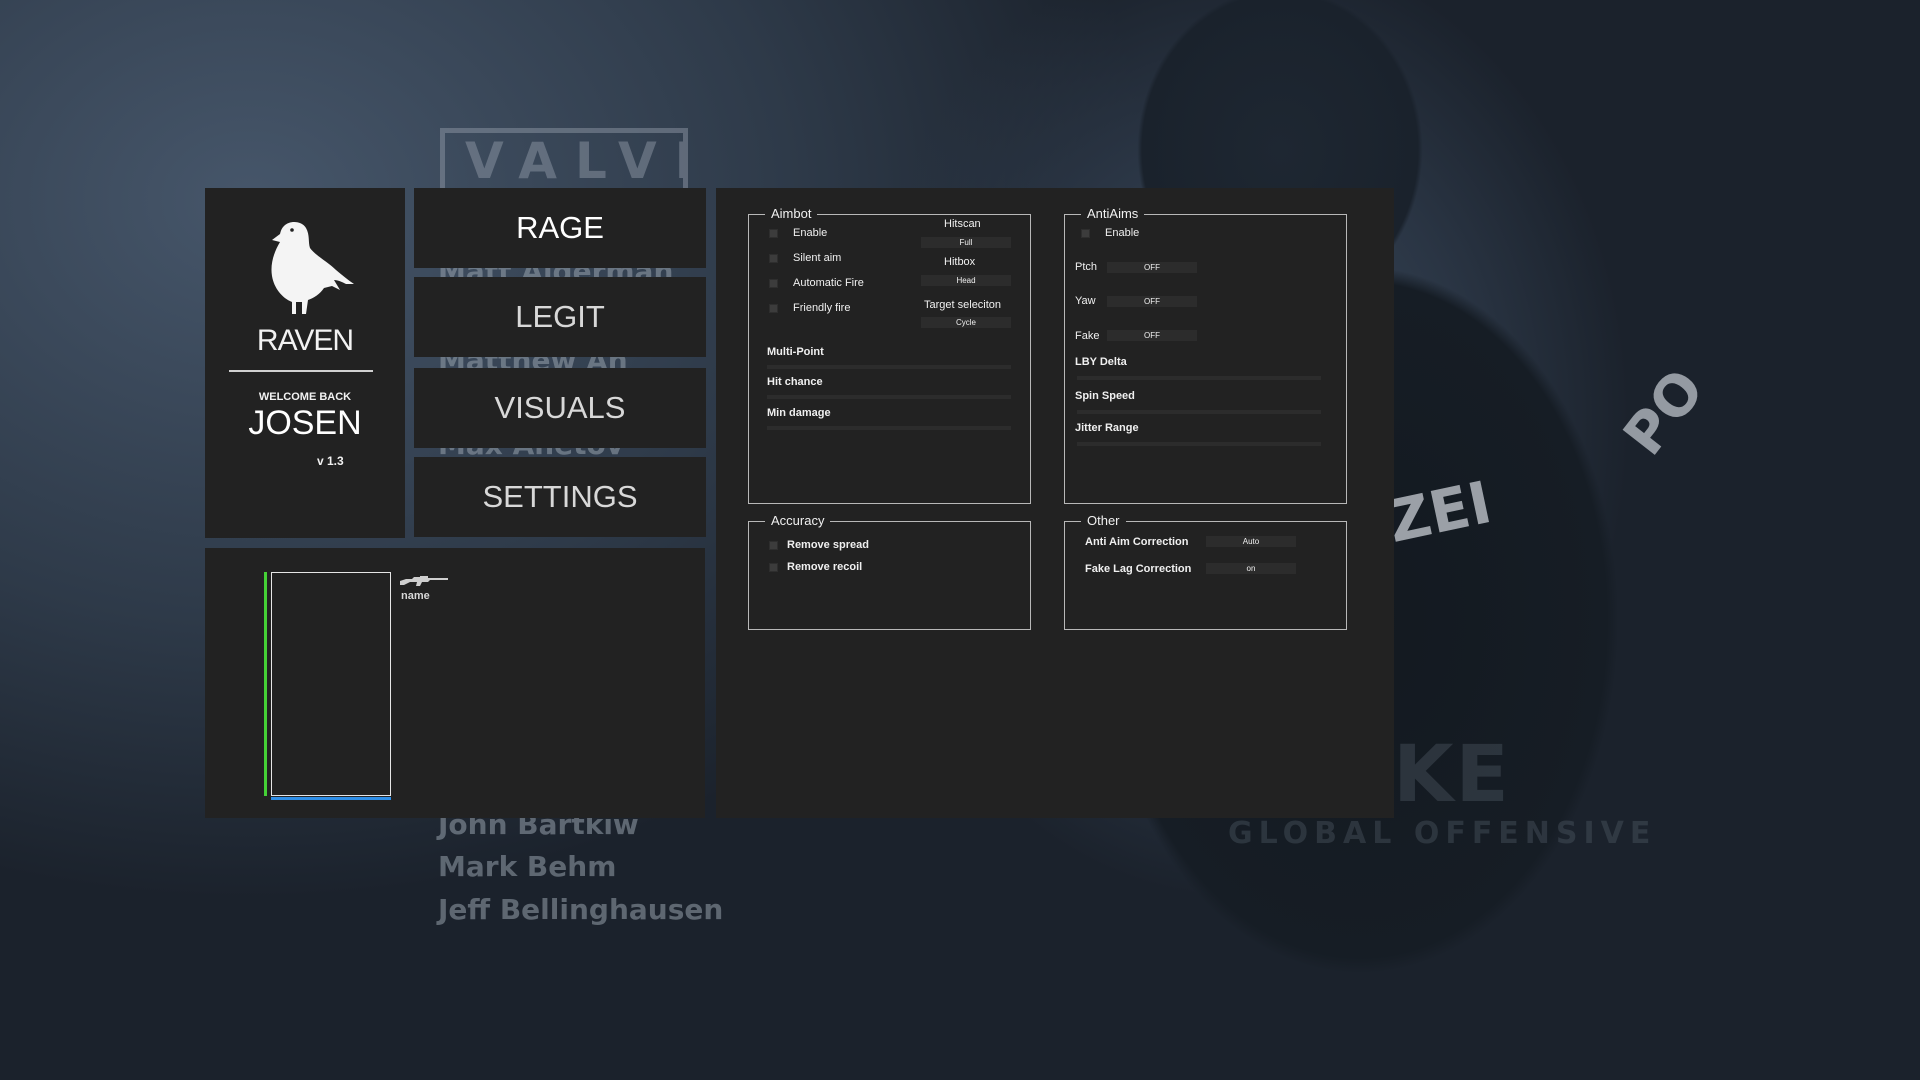  I want to click on background-valve-logo: VALVE, so click(564, 161).